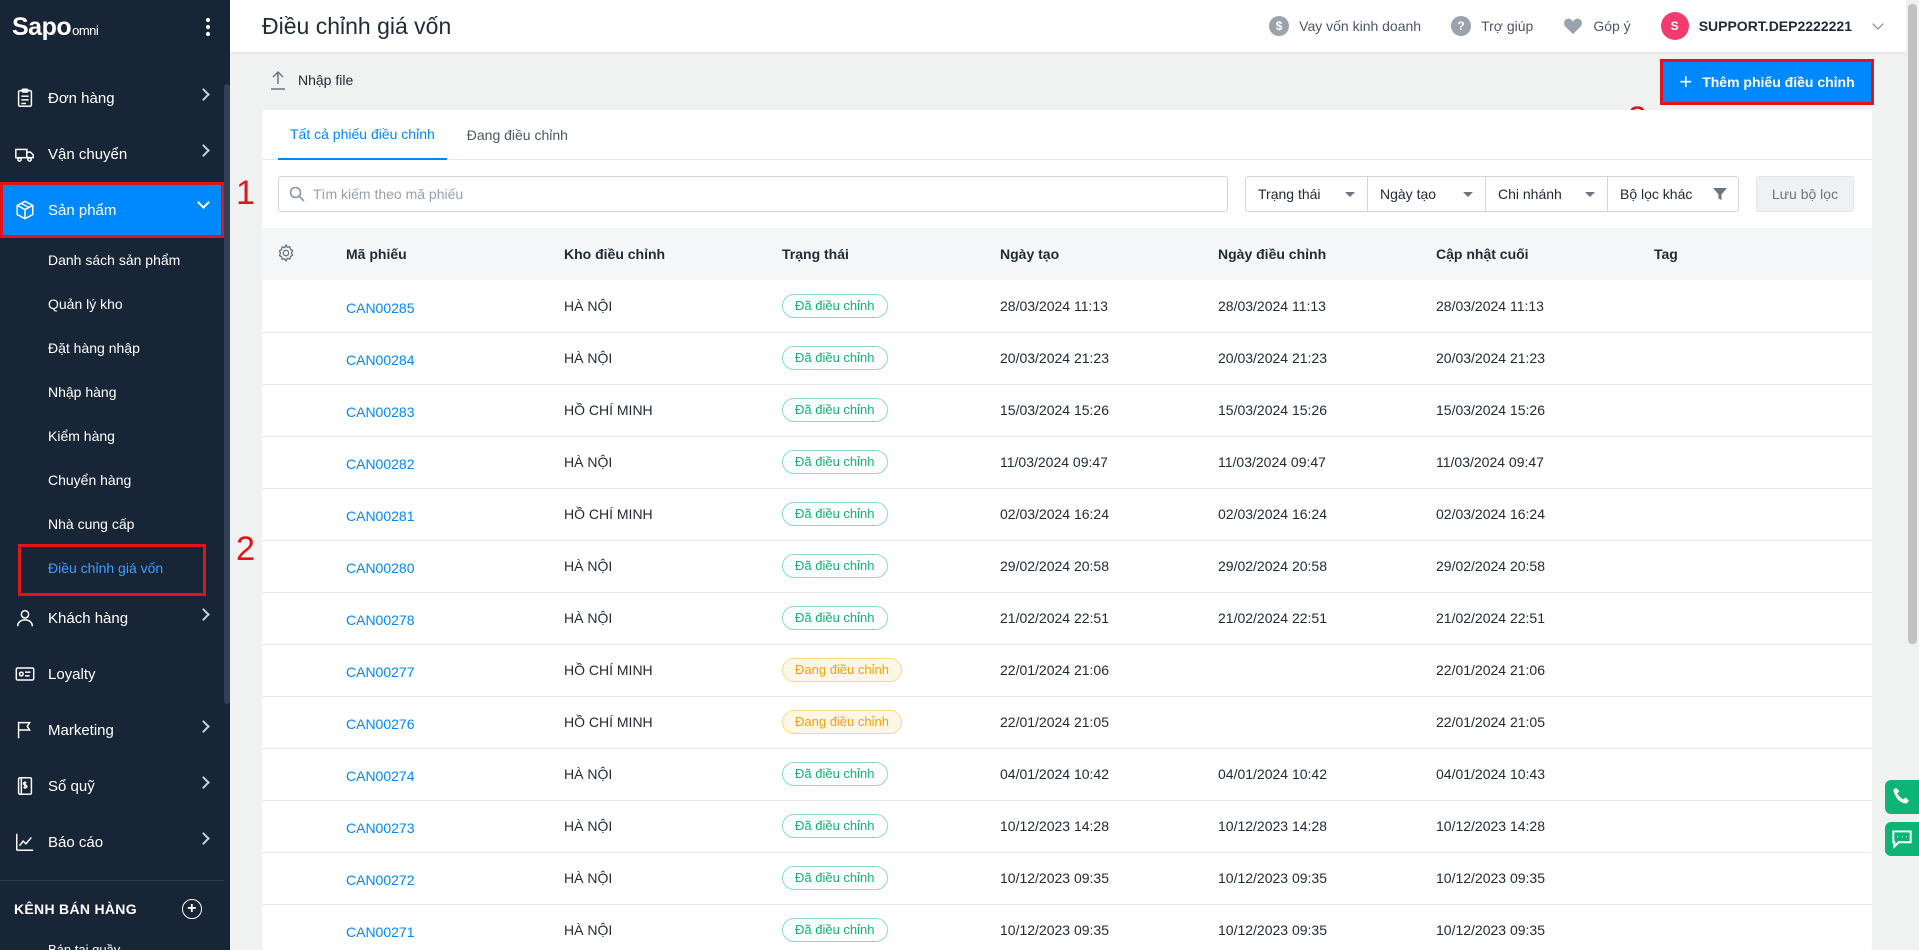 The height and width of the screenshot is (950, 1919). Describe the element at coordinates (1307, 194) in the screenshot. I see `status-filter: Trạng thái` at that location.